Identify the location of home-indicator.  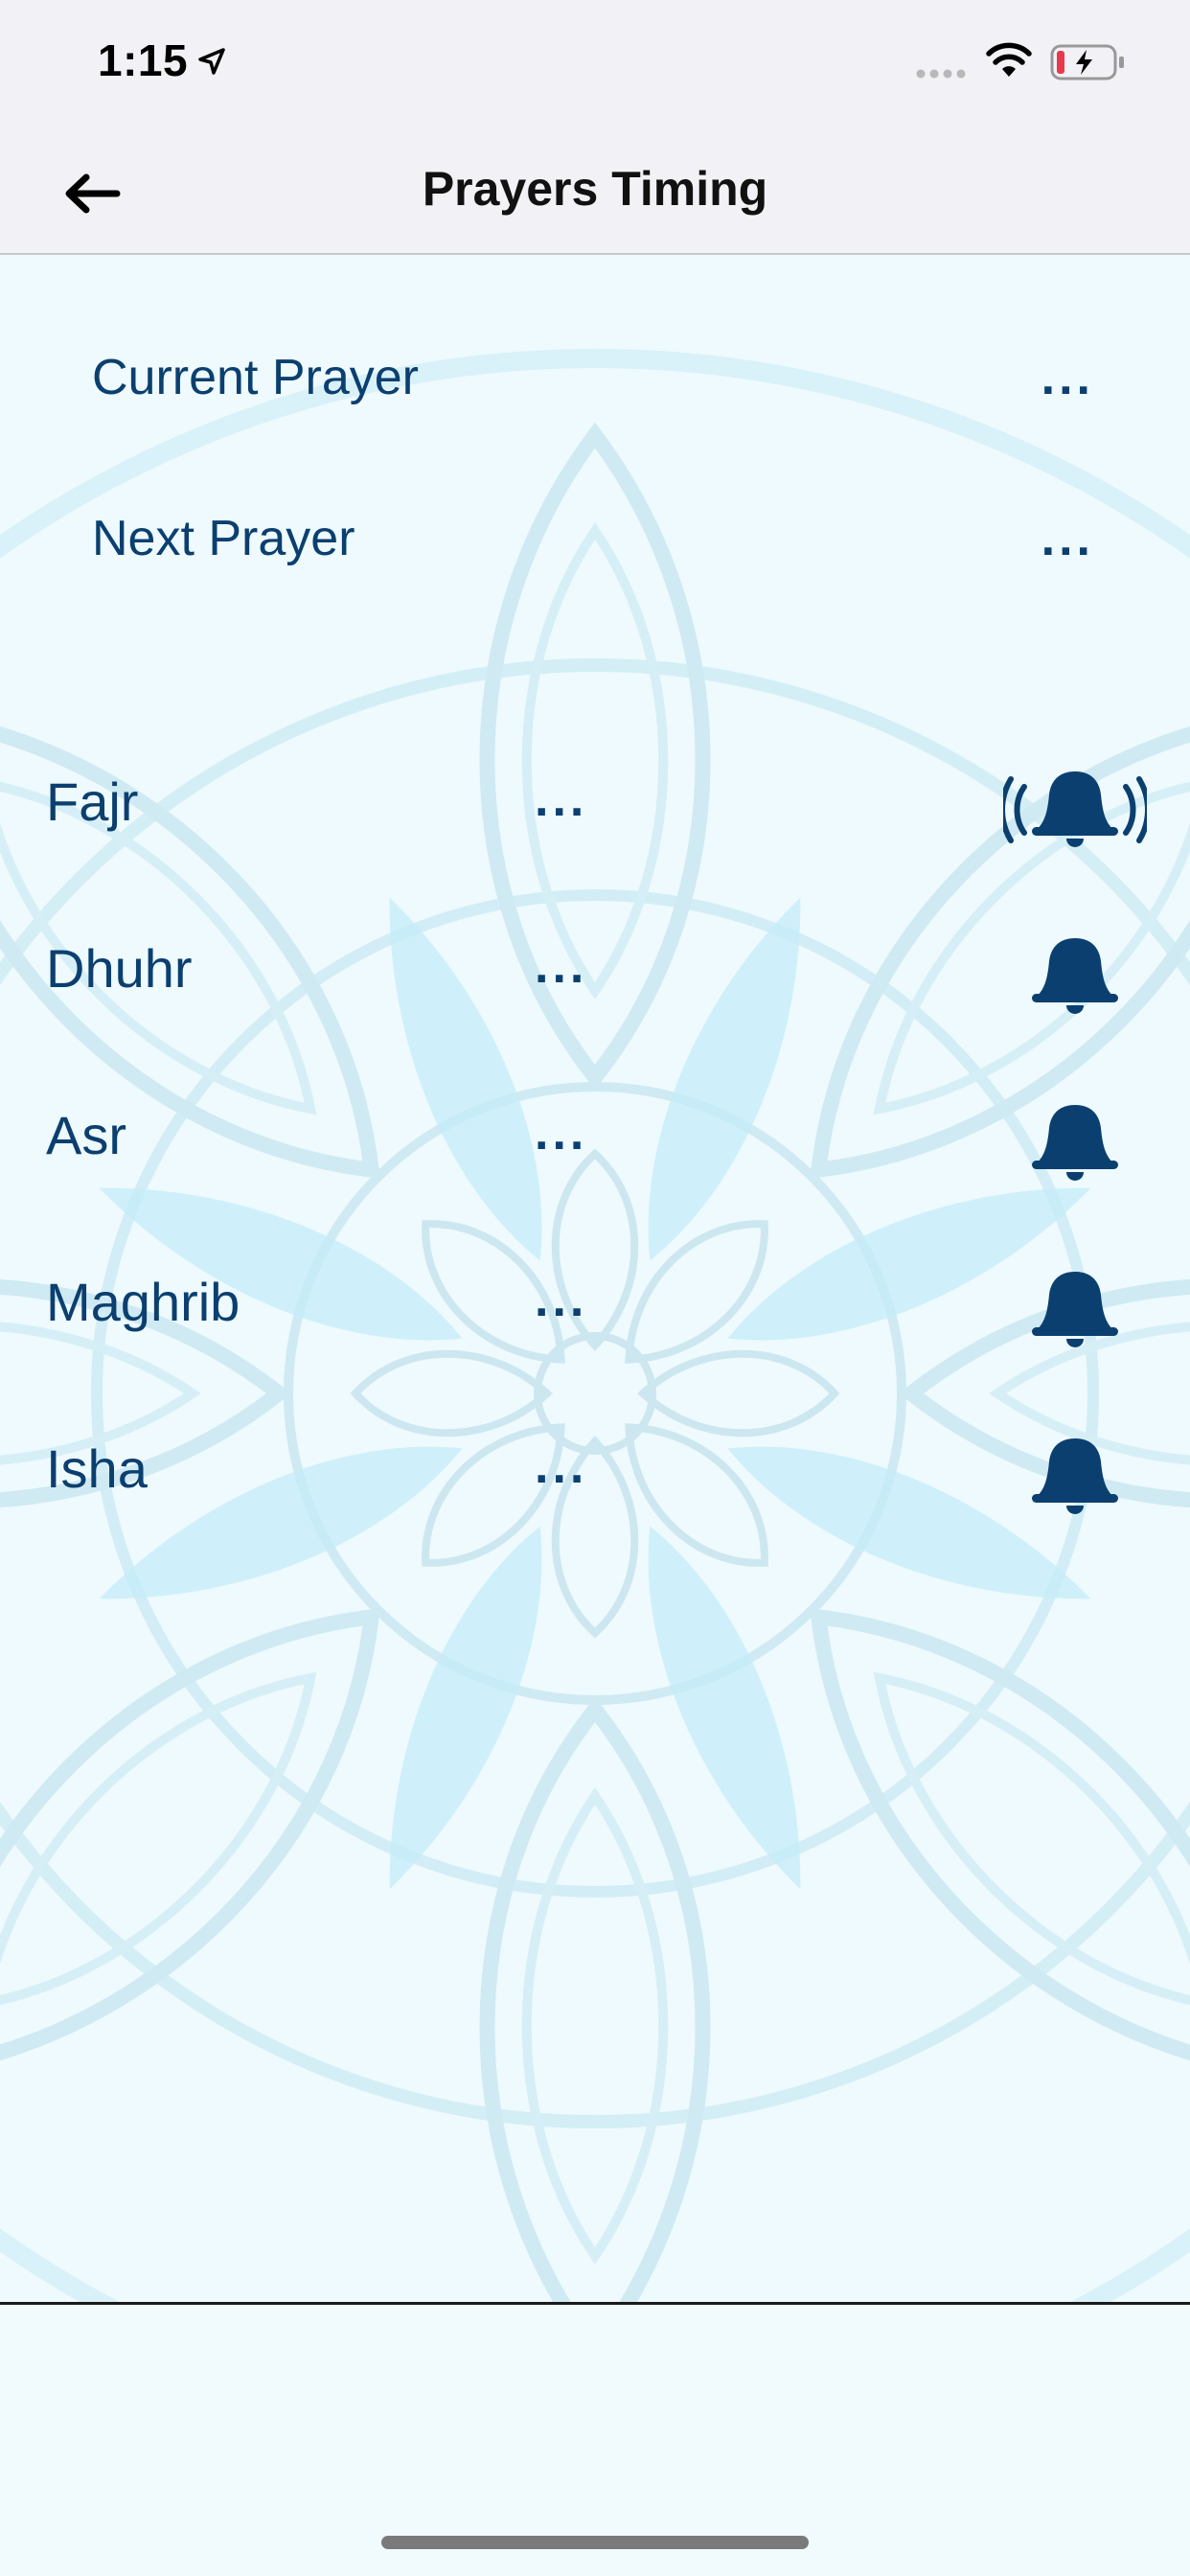
(595, 2542).